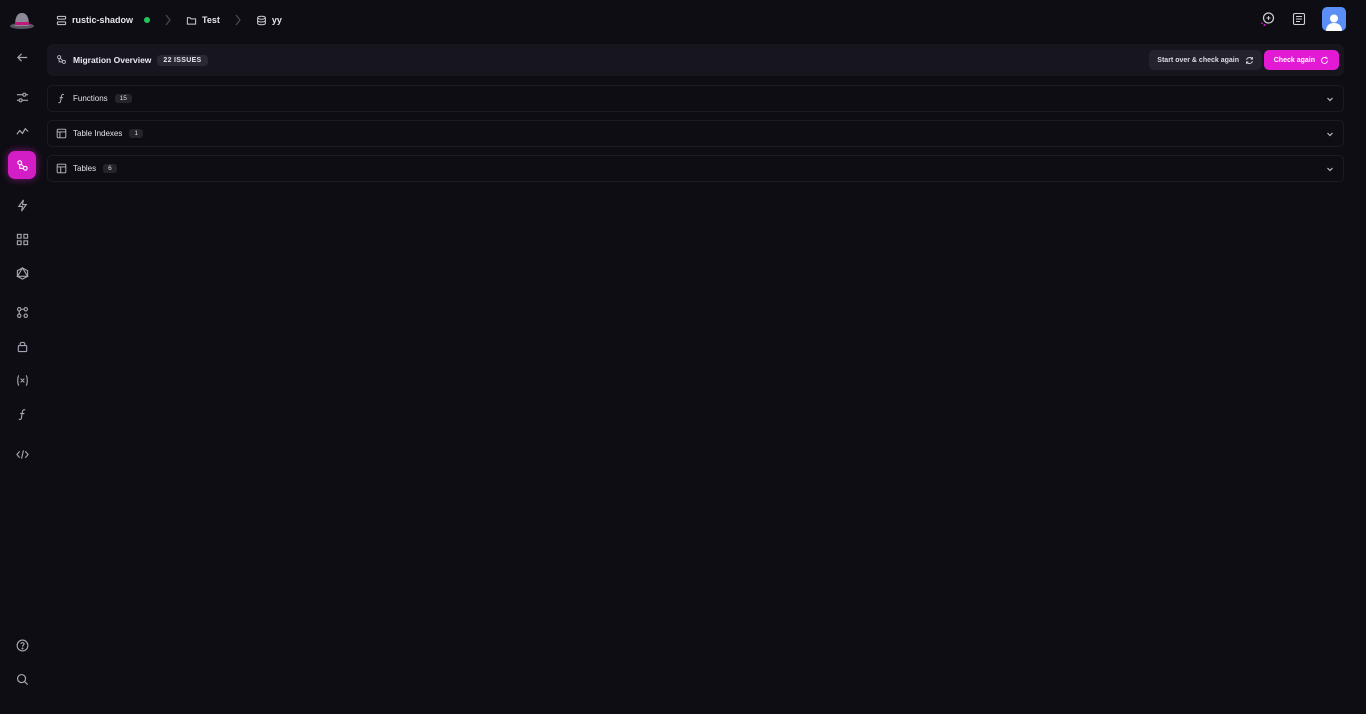 Image resolution: width=1366 pixels, height=714 pixels. I want to click on user-avatar, so click(1334, 19).